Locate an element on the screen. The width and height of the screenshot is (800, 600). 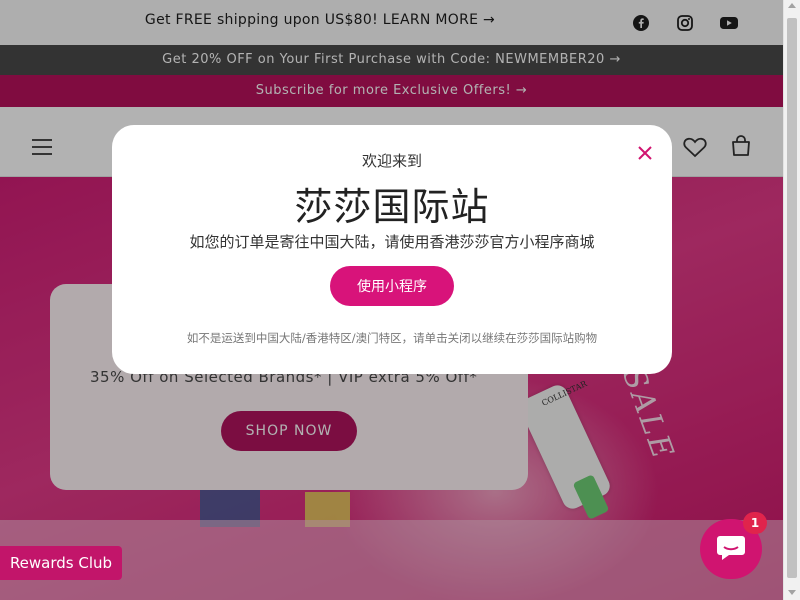
mini-program-button: 使用小程序 is located at coordinates (392, 286).